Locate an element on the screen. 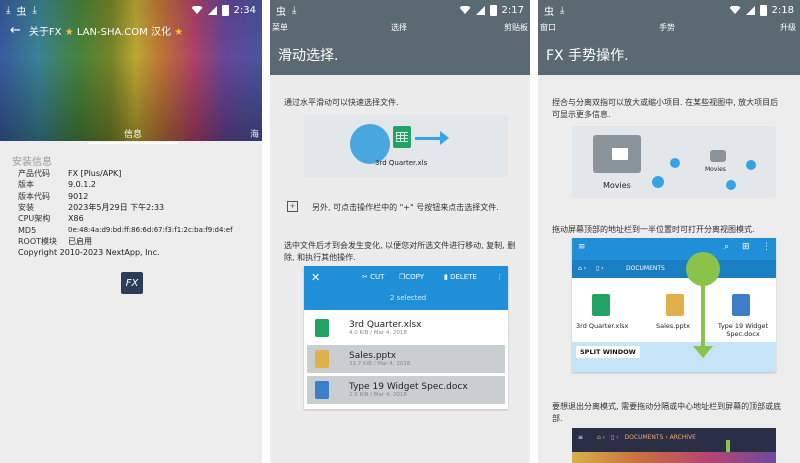 Image resolution: width=800 pixels, height=463 pixels. bug-icon: 虫 is located at coordinates (281, 12).